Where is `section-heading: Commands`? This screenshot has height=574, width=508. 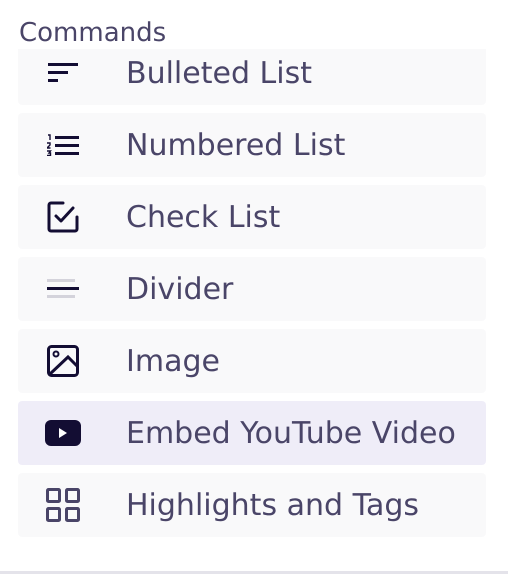
section-heading: Commands is located at coordinates (93, 33).